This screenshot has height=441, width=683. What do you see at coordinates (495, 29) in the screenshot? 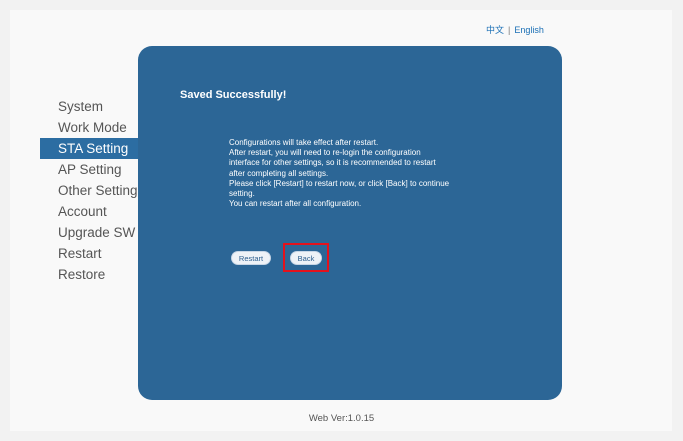
I see `language-chinese-link: 中文` at bounding box center [495, 29].